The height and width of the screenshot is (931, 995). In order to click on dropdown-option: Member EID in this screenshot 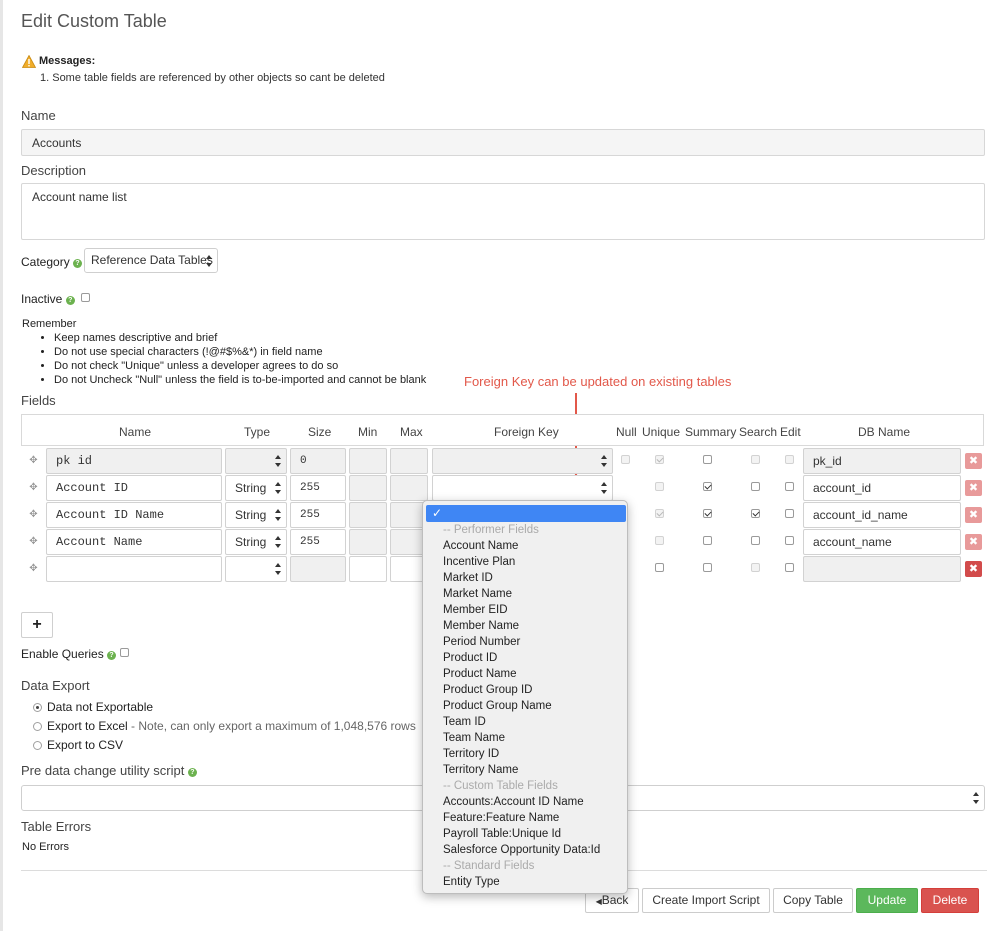, I will do `click(475, 610)`.